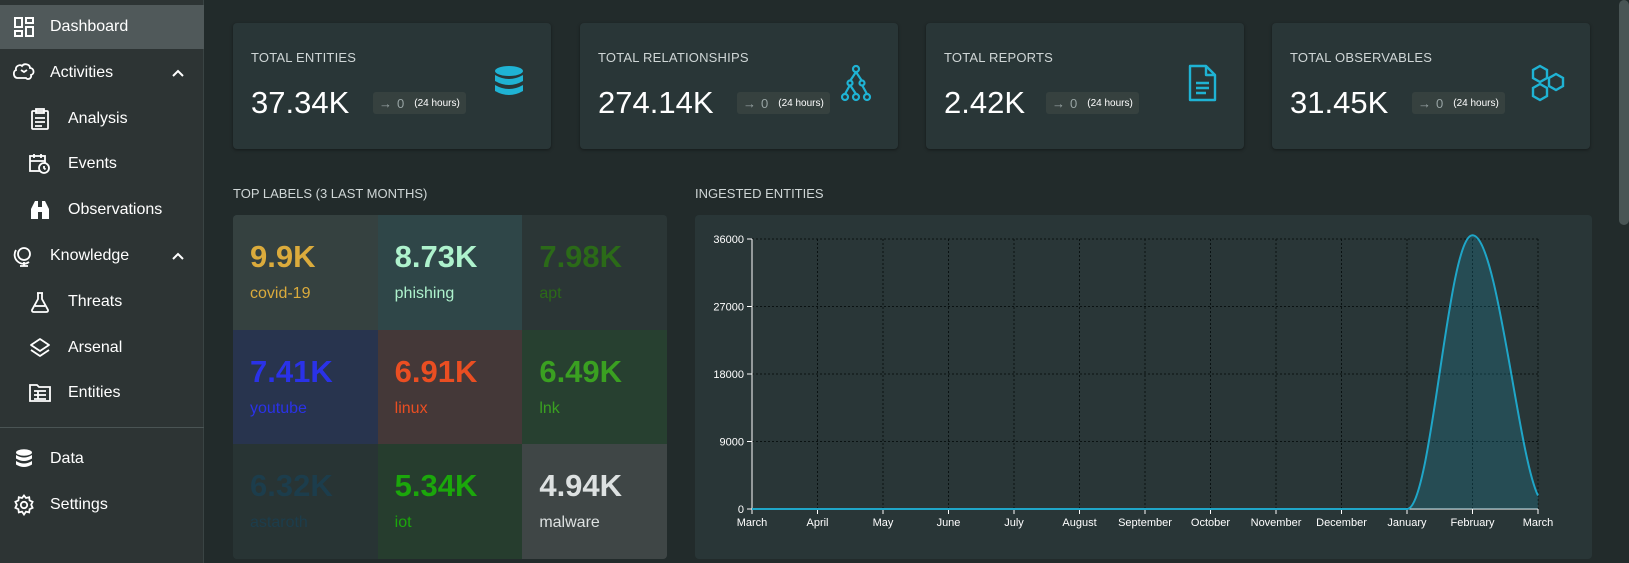  Describe the element at coordinates (40, 393) in the screenshot. I see `folder-table-icon` at that location.